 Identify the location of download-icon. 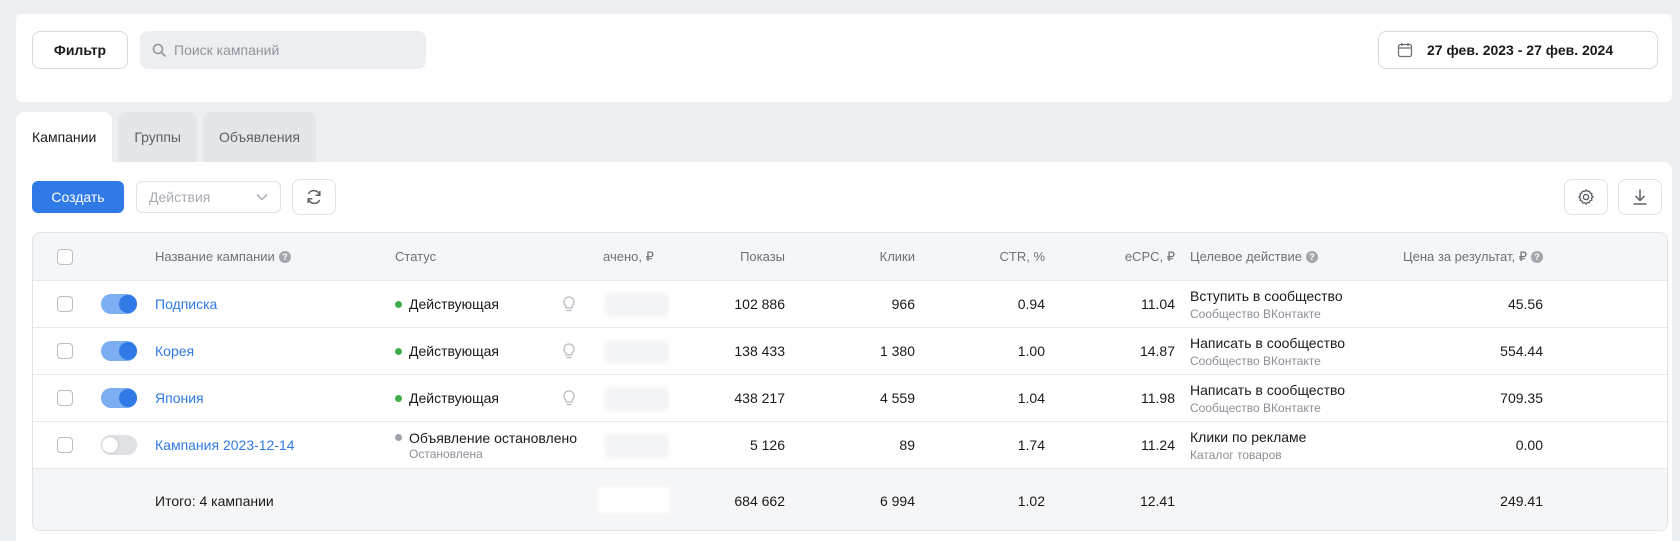
(1640, 197).